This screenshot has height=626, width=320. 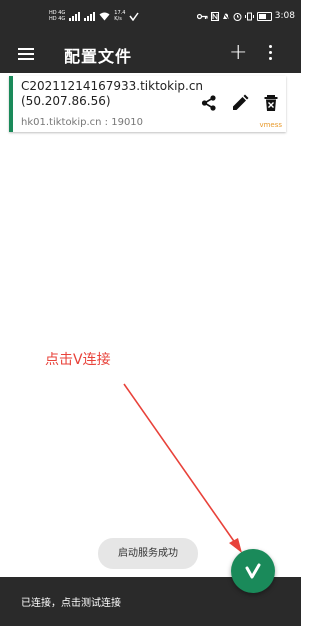 I want to click on connect-fab, so click(x=253, y=571).